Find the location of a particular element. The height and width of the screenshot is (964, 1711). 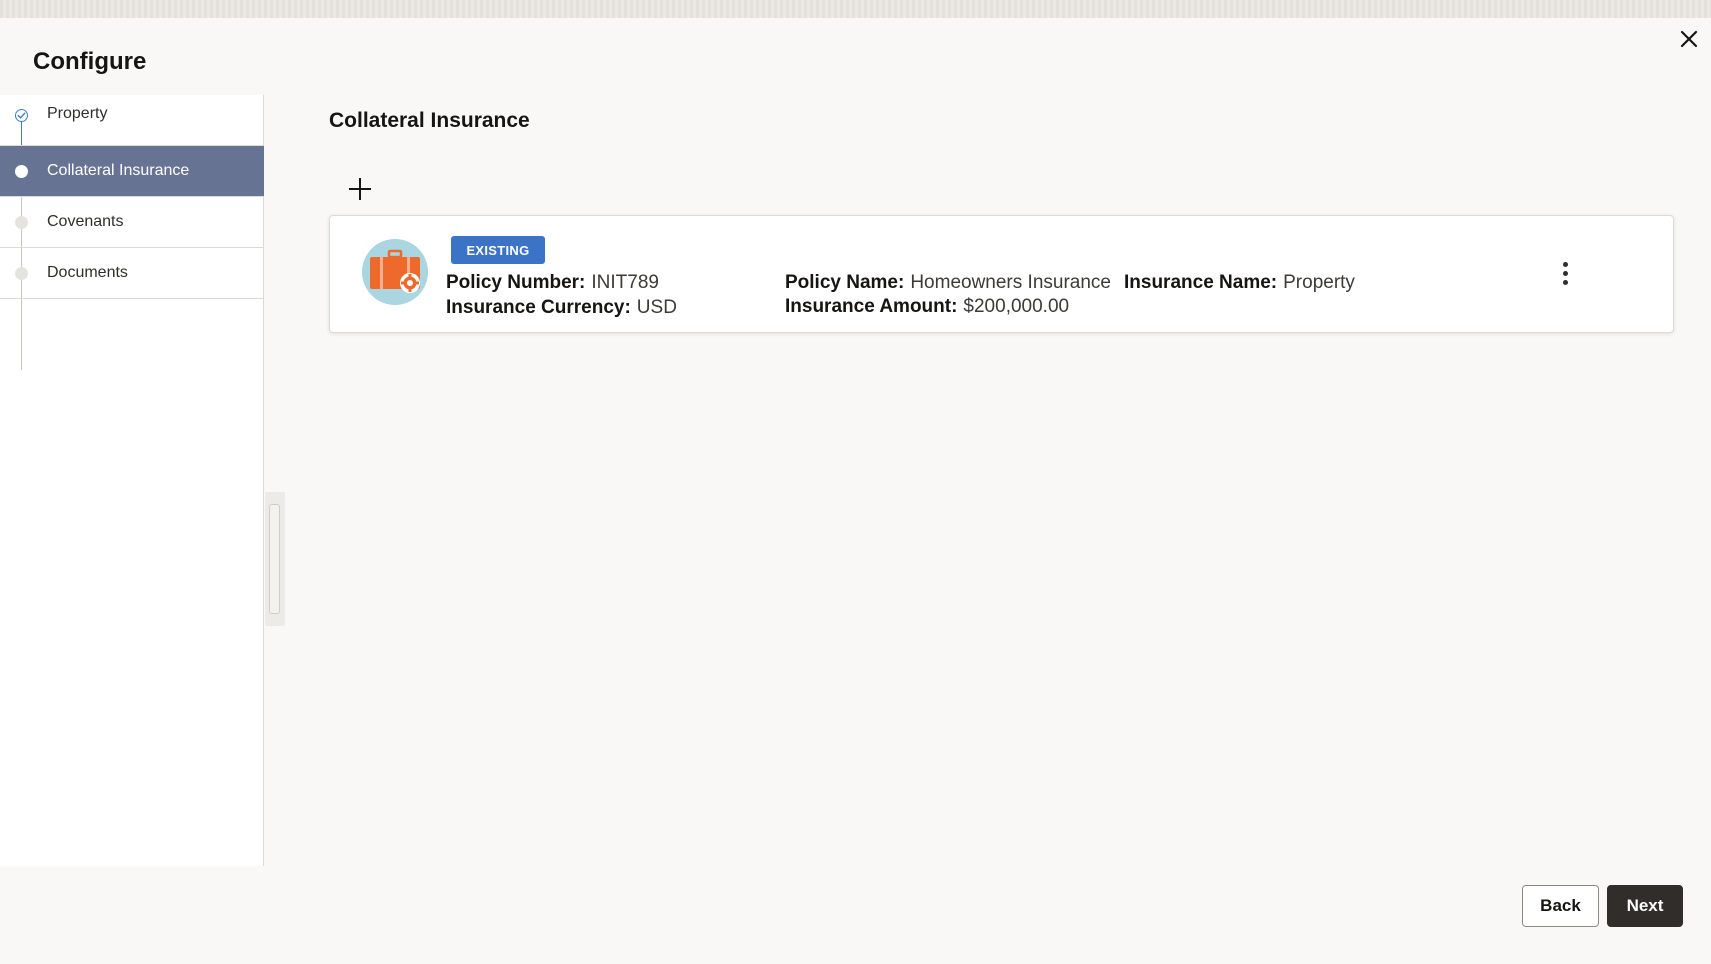

insurance-currency-value: USD is located at coordinates (656, 307).